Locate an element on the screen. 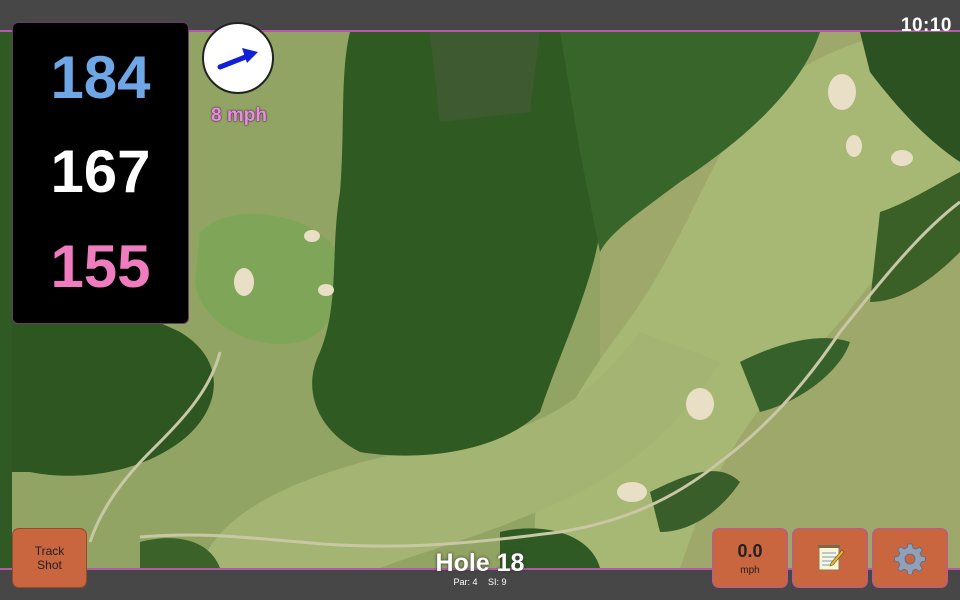  status-time: 10:10 is located at coordinates (926, 25).